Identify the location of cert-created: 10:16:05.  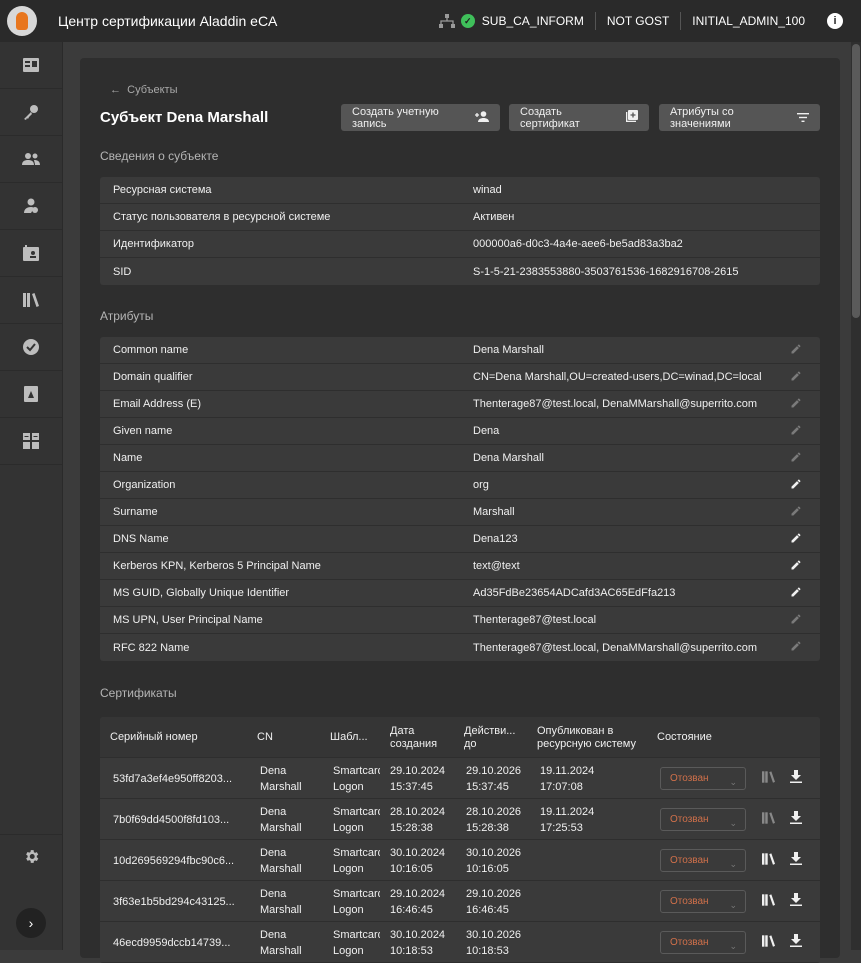
(411, 869).